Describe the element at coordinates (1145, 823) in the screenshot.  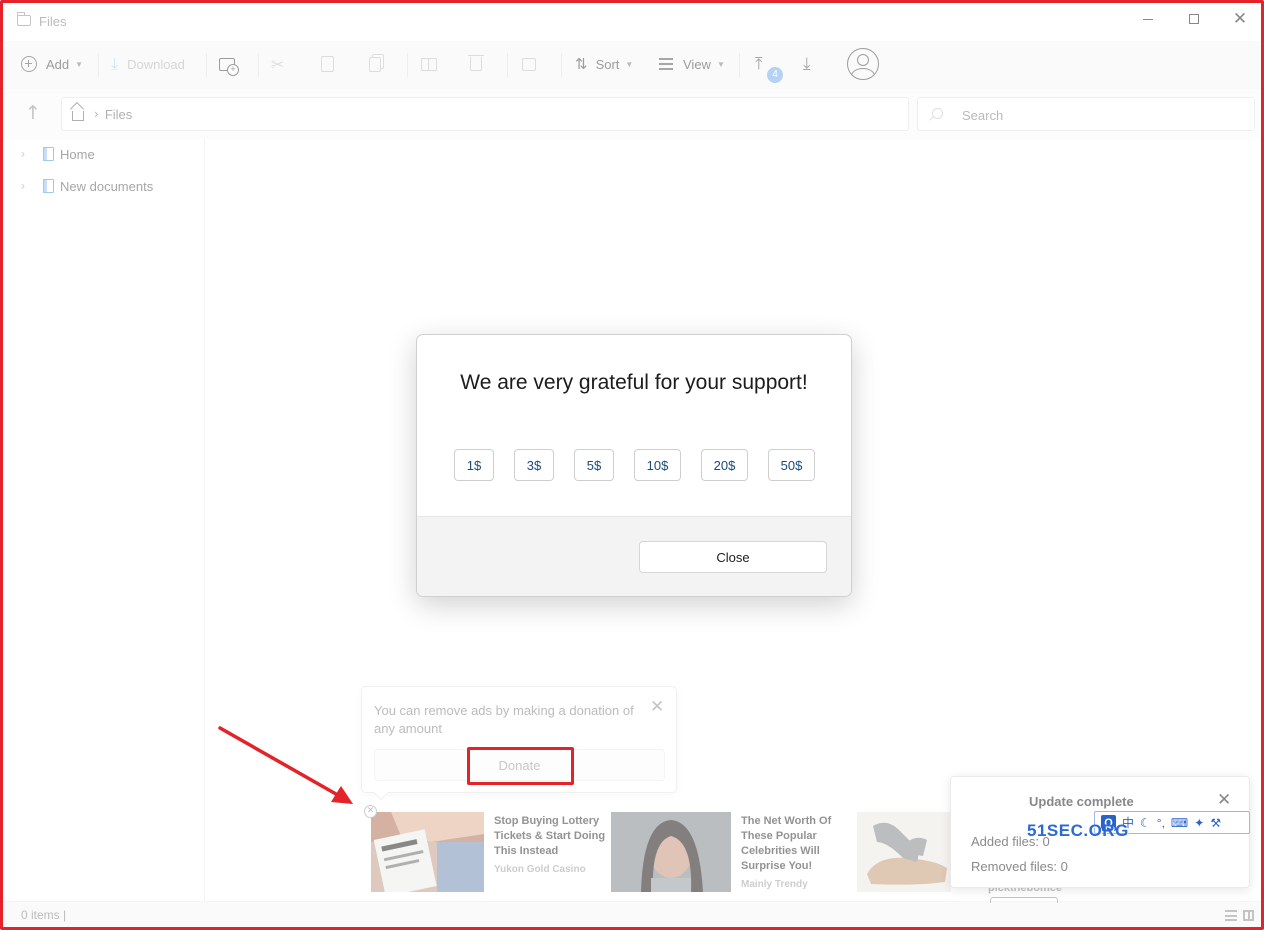
I see `moon-icon: ☾` at that location.